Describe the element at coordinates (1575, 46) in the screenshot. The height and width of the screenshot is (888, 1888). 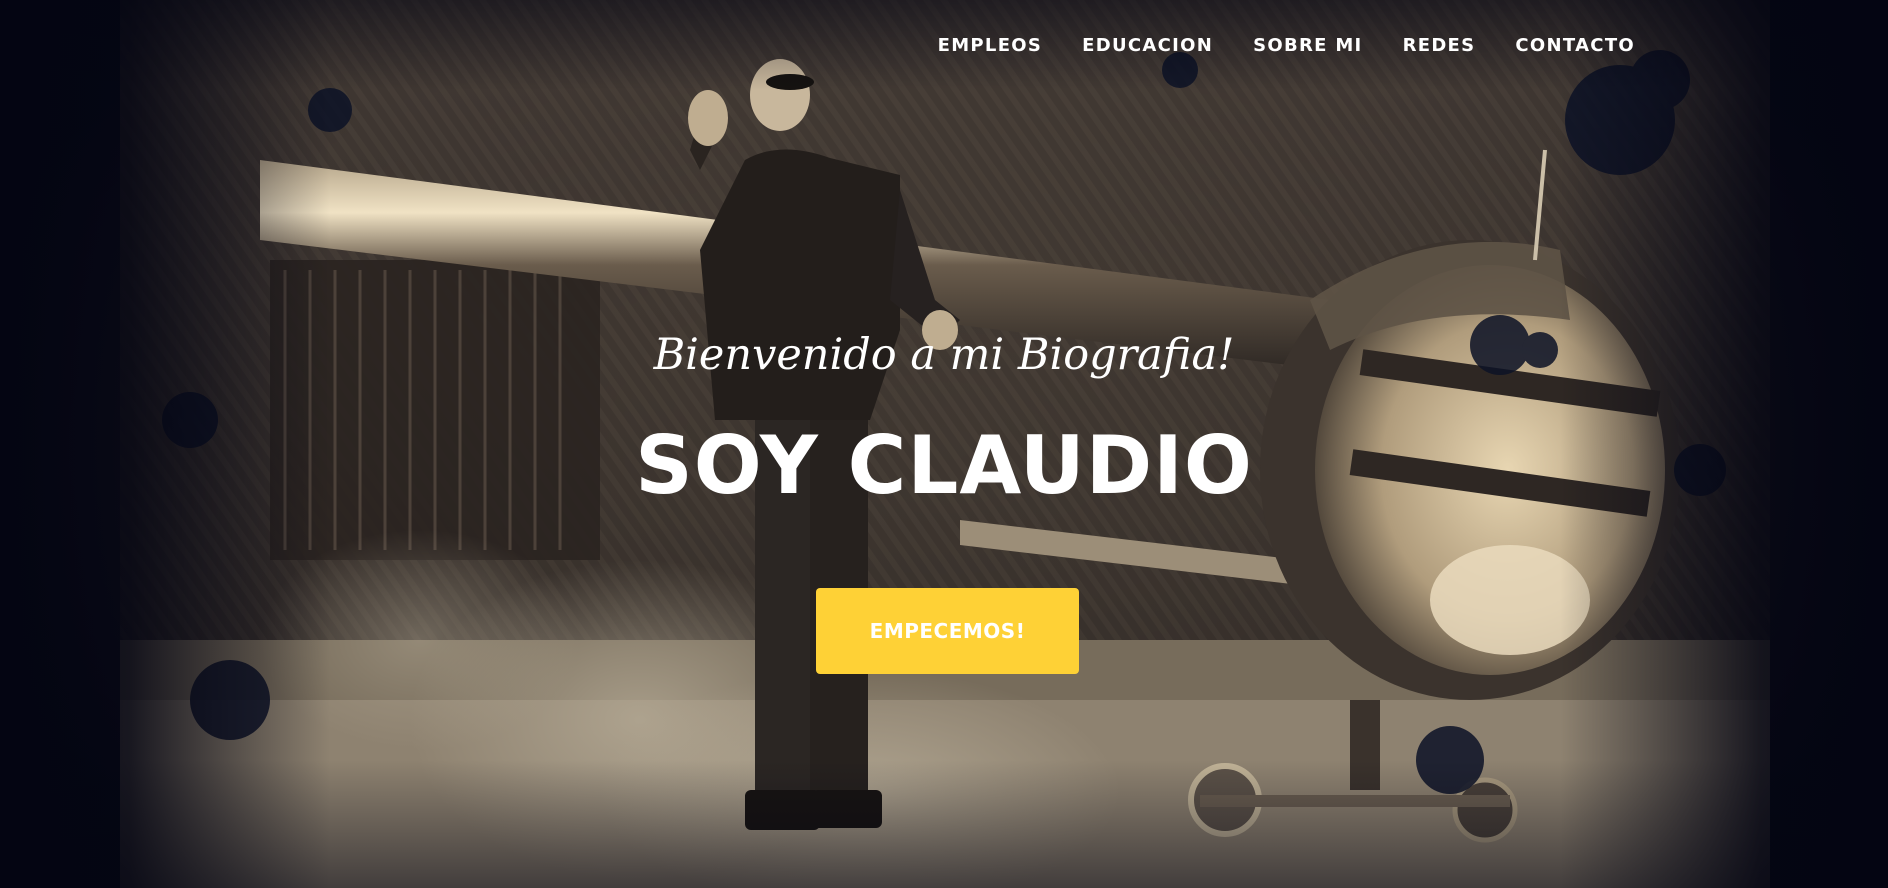
I see `nav-item-contacto: CONTACTO` at that location.